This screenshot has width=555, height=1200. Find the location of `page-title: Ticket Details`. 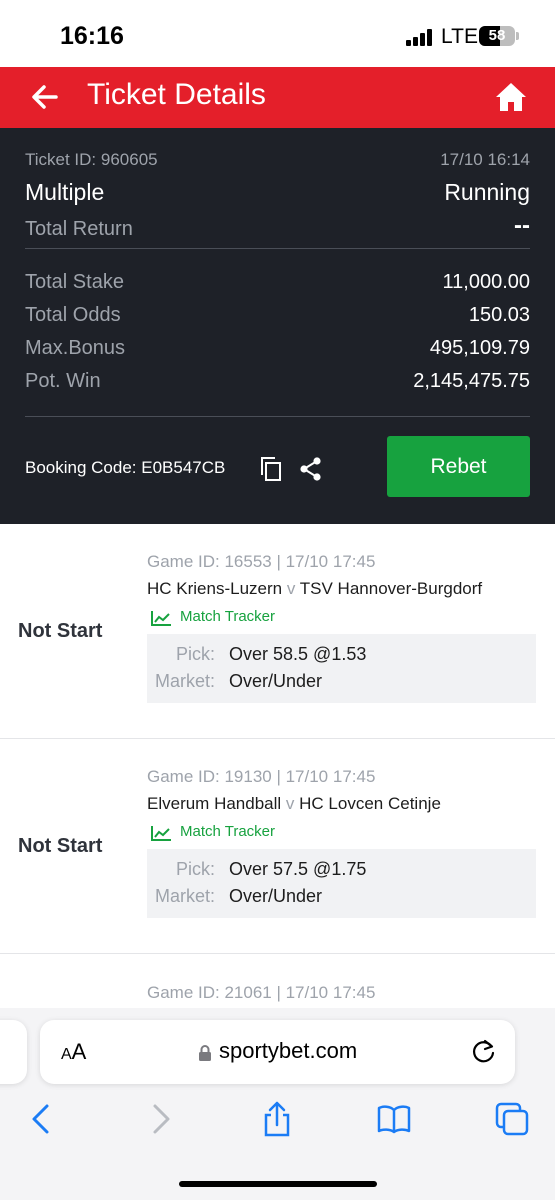

page-title: Ticket Details is located at coordinates (176, 94).